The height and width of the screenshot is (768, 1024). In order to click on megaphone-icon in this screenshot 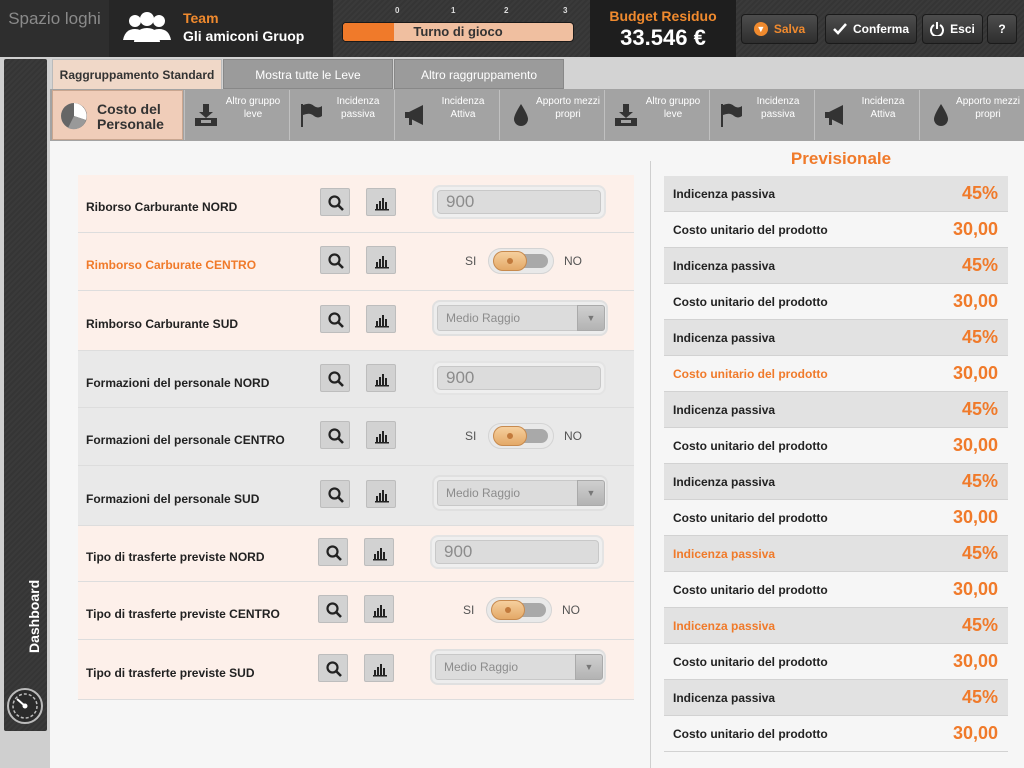, I will do `click(836, 115)`.